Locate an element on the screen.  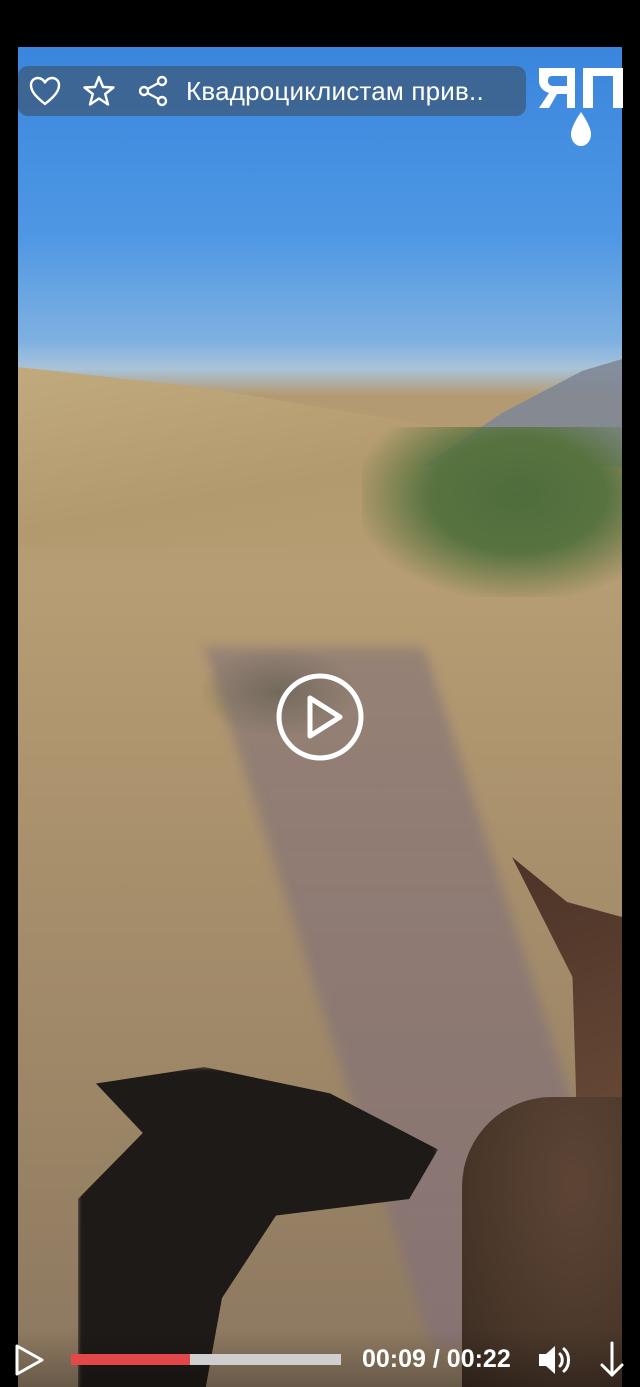
current-time: 00:09 is located at coordinates (394, 1359).